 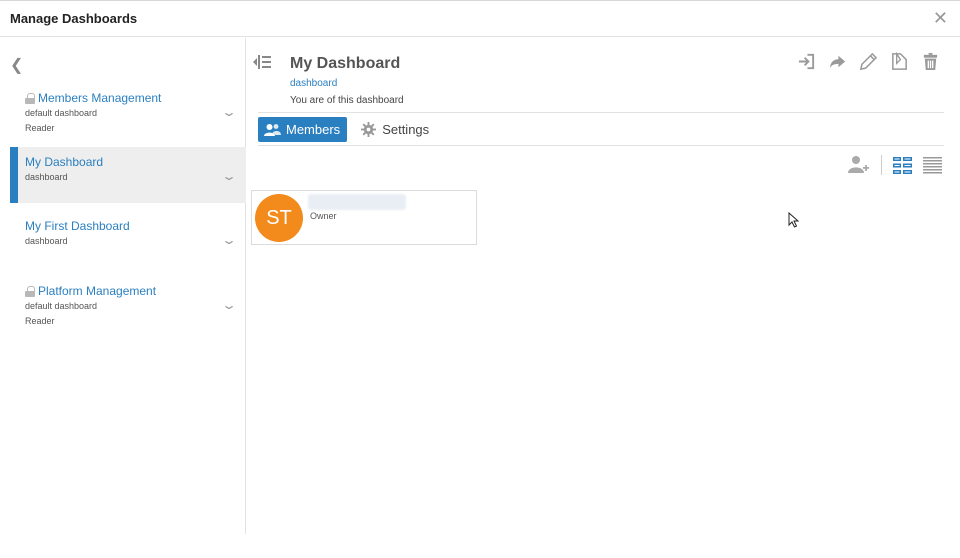 What do you see at coordinates (806, 61) in the screenshot?
I see `sign-in-icon` at bounding box center [806, 61].